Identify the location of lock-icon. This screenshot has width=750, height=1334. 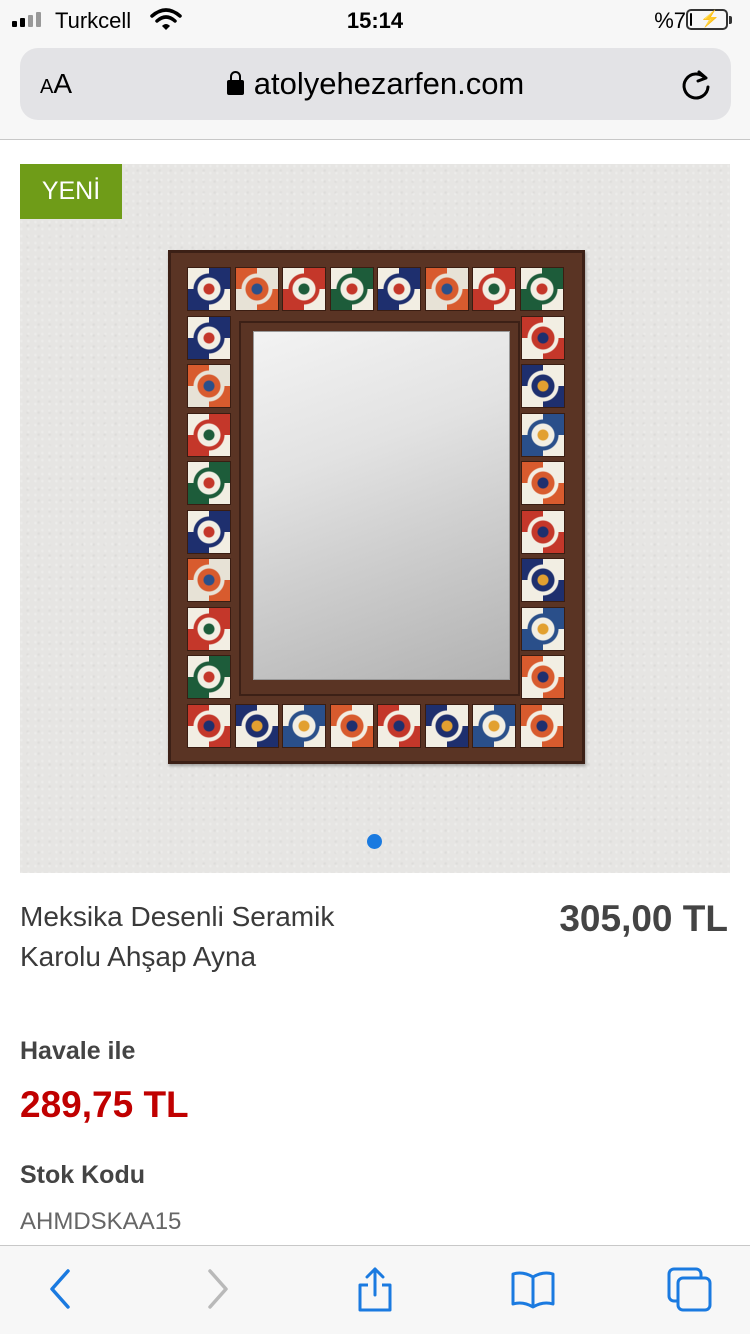
(235, 83).